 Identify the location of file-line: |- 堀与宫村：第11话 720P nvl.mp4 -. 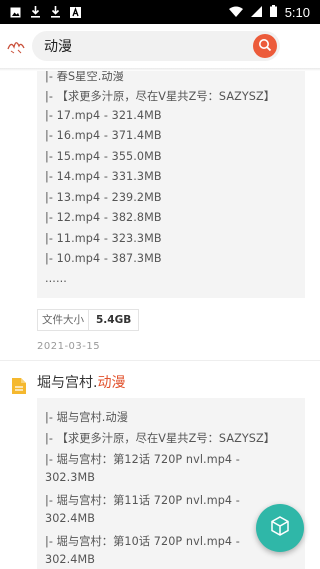
(142, 500).